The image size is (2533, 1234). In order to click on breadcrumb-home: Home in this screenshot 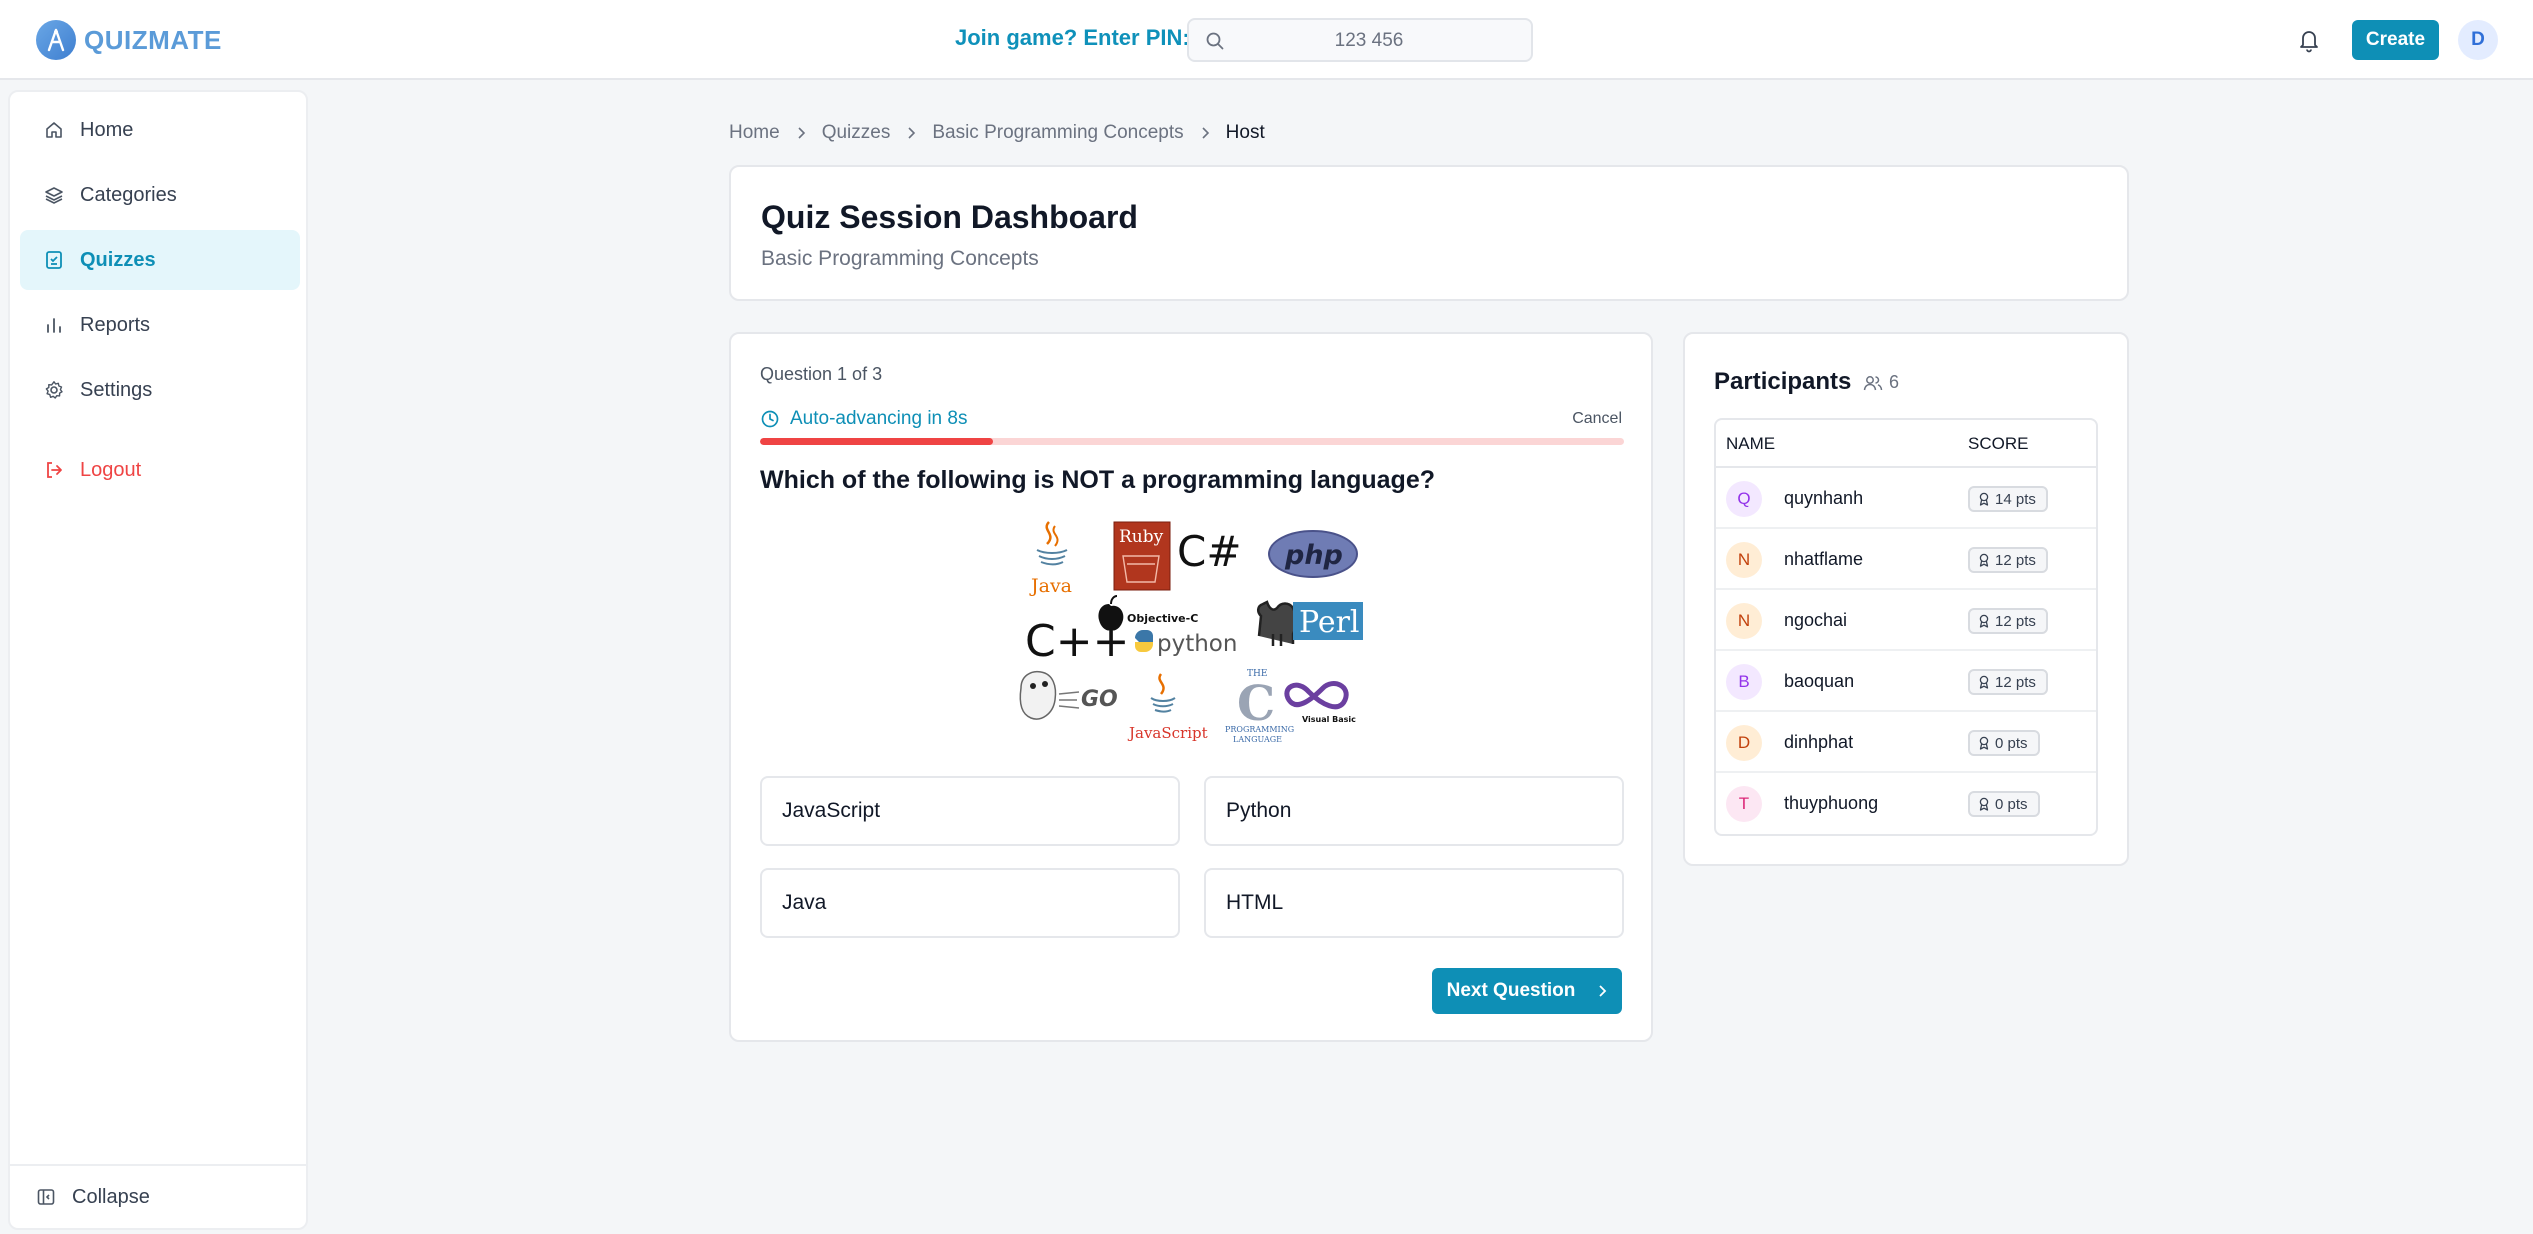, I will do `click(754, 133)`.